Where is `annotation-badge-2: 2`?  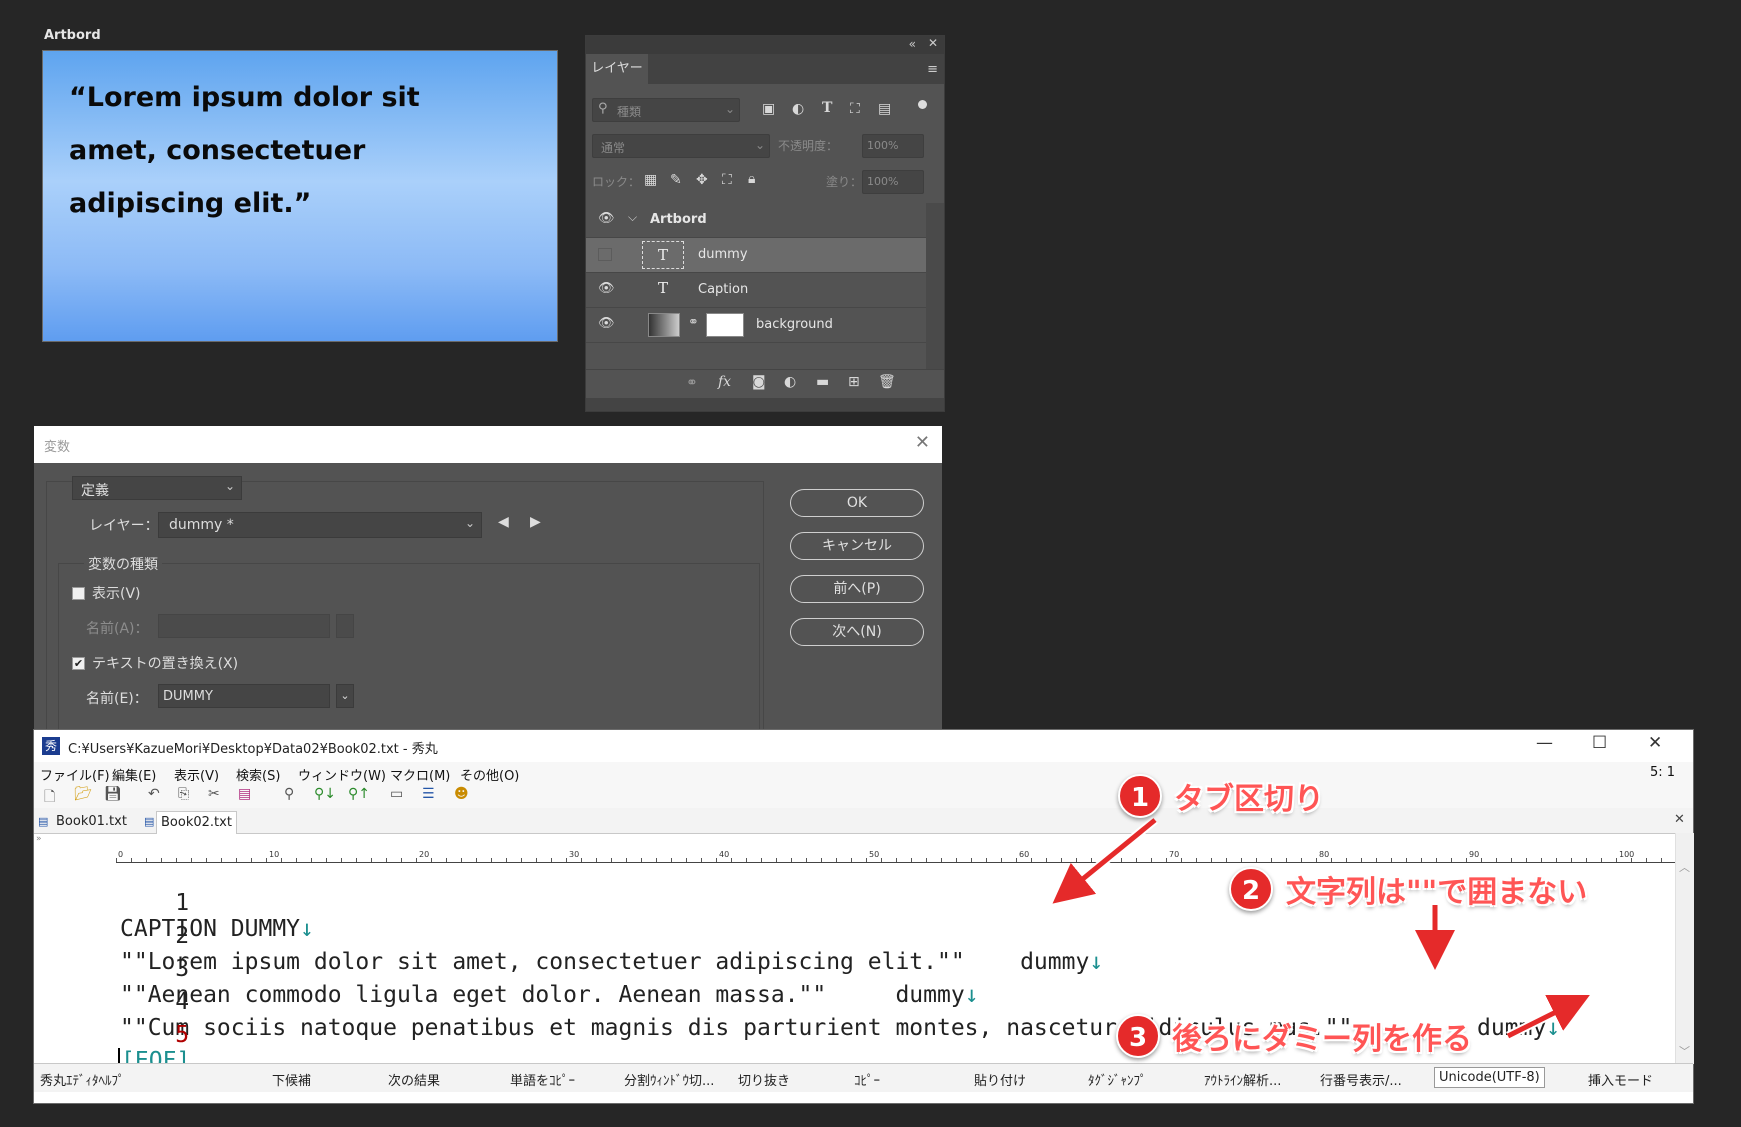
annotation-badge-2: 2 is located at coordinates (1251, 889).